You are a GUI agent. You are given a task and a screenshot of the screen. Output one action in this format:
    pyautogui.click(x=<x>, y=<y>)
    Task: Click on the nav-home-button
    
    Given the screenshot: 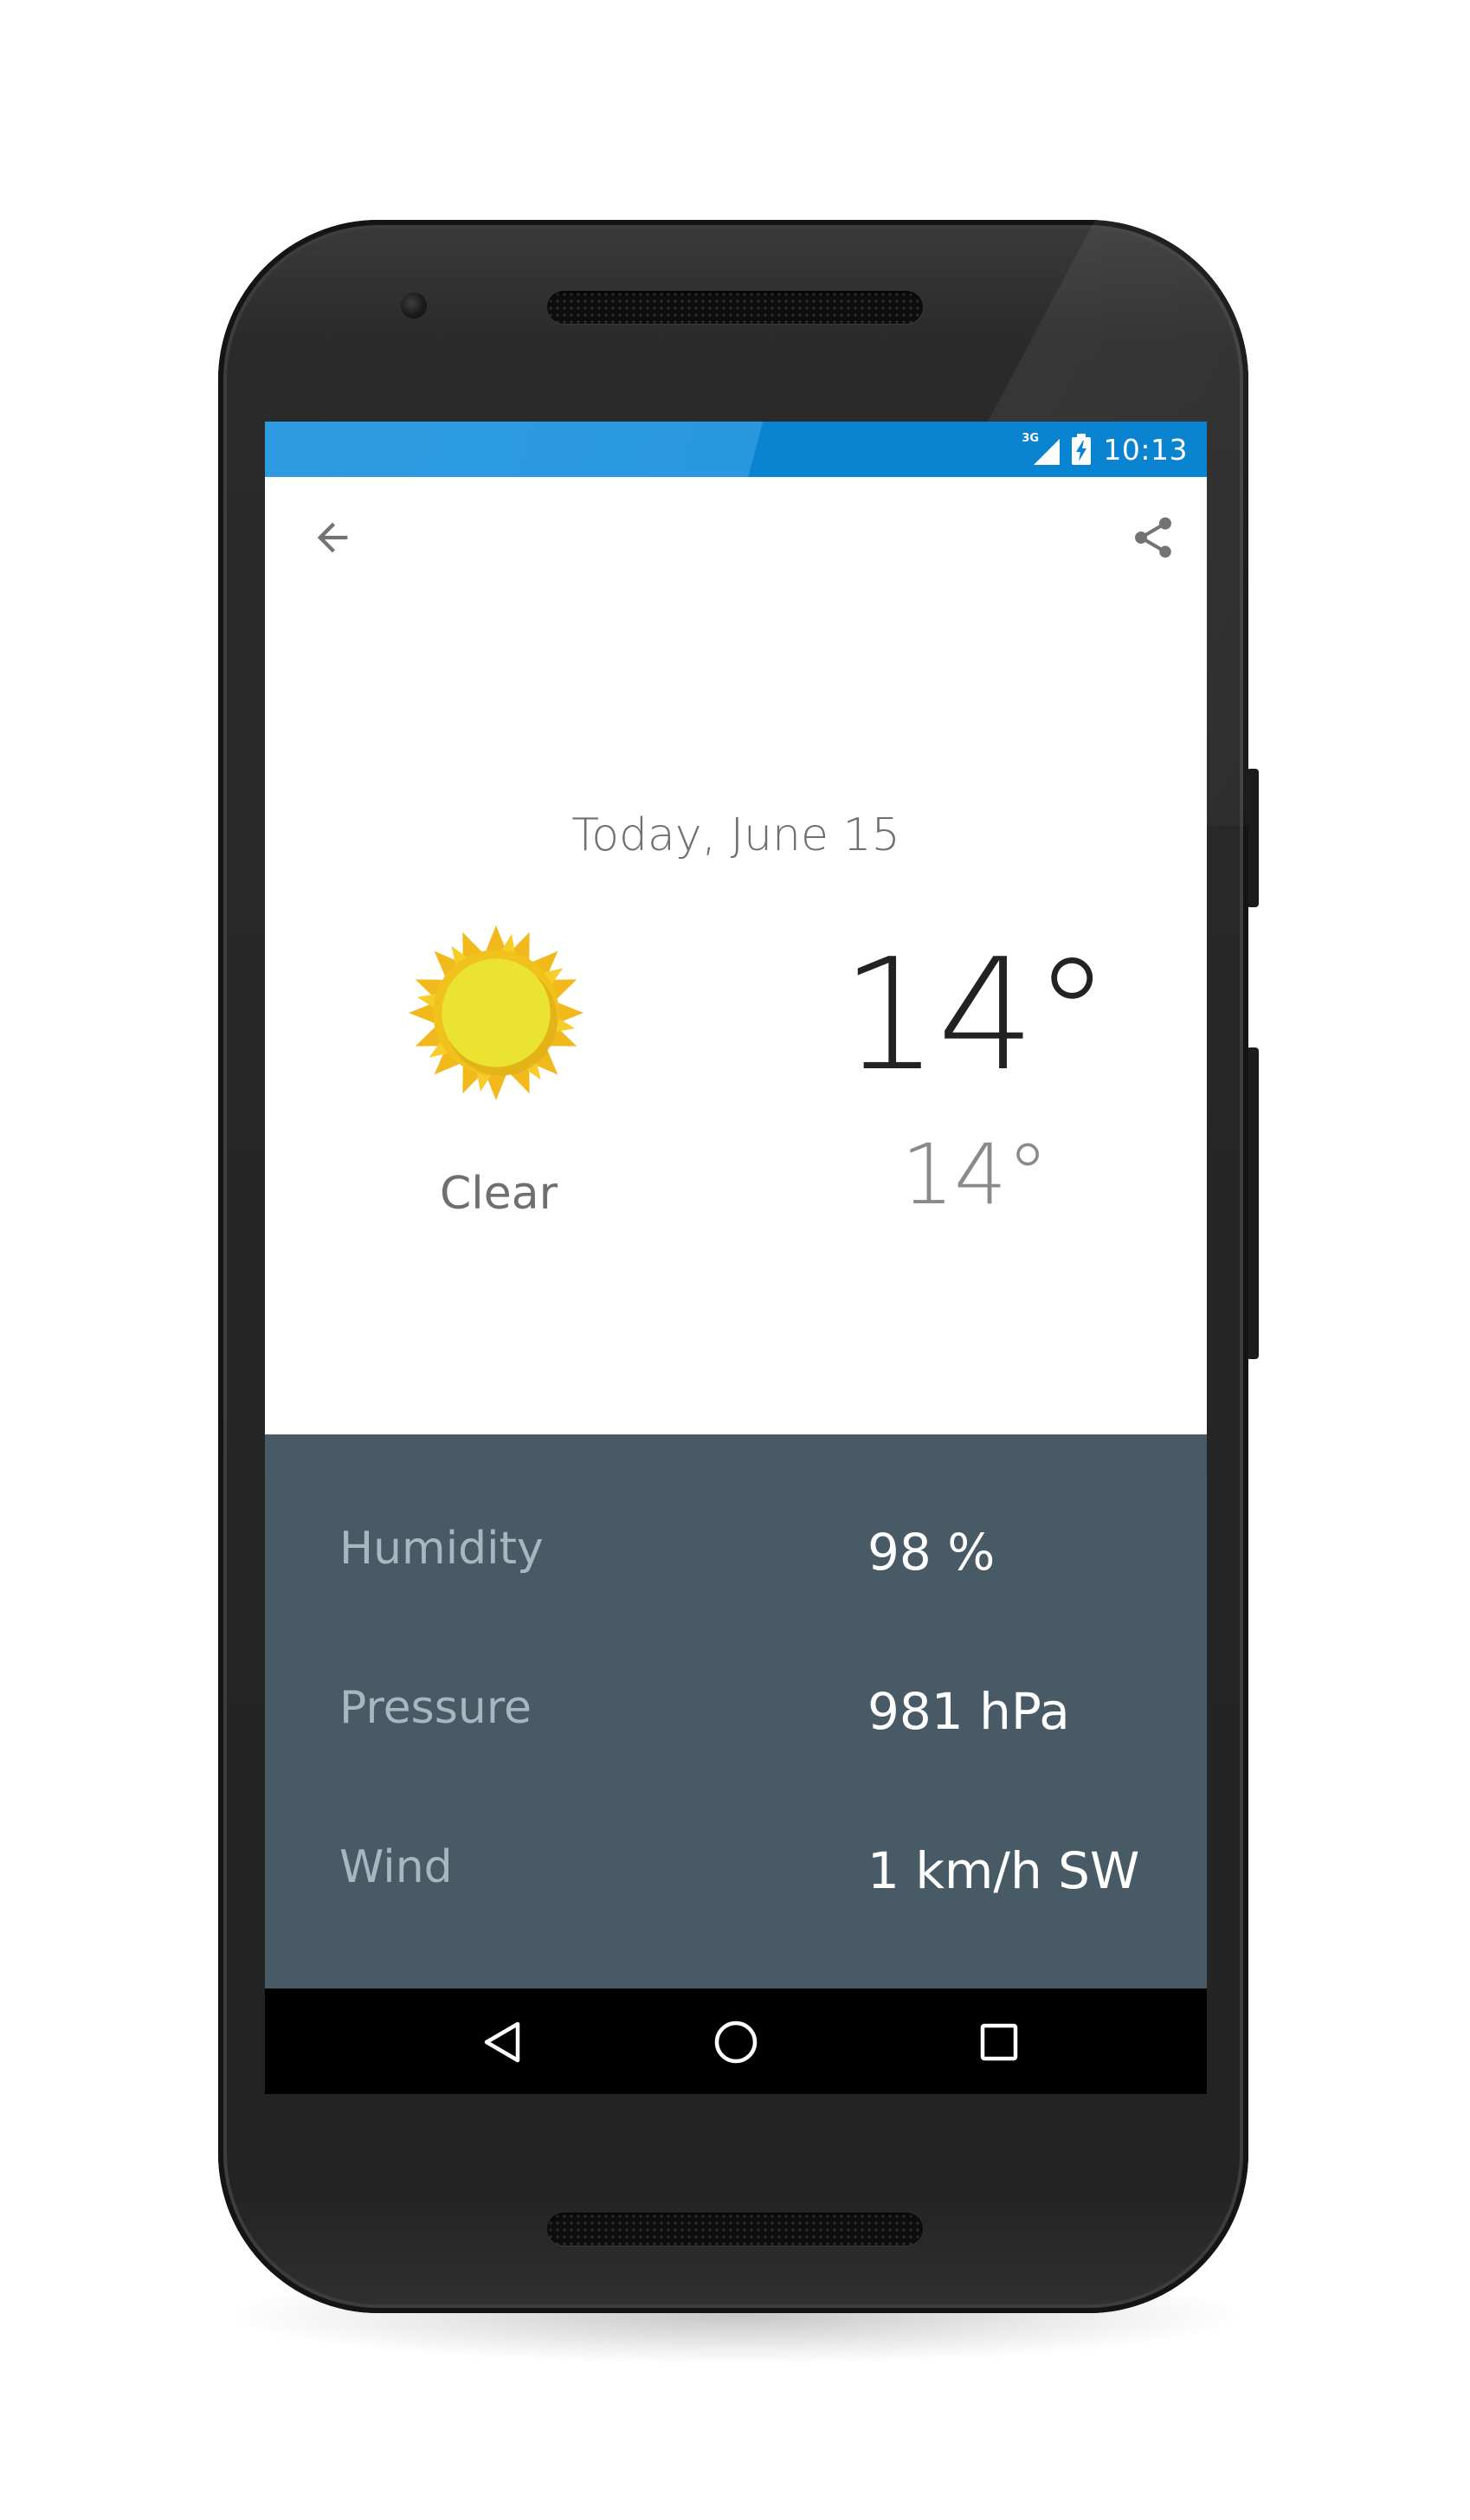 What is the action you would take?
    pyautogui.click(x=736, y=2042)
    